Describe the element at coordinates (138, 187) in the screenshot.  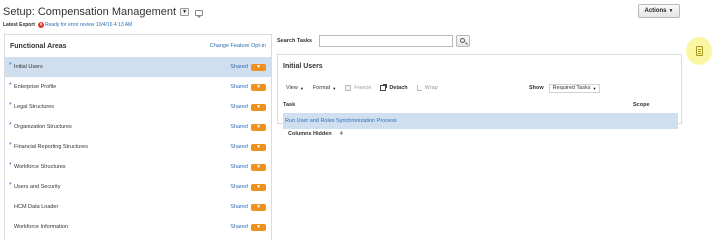
I see `functional-area-item: Users and Security Shared▼` at that location.